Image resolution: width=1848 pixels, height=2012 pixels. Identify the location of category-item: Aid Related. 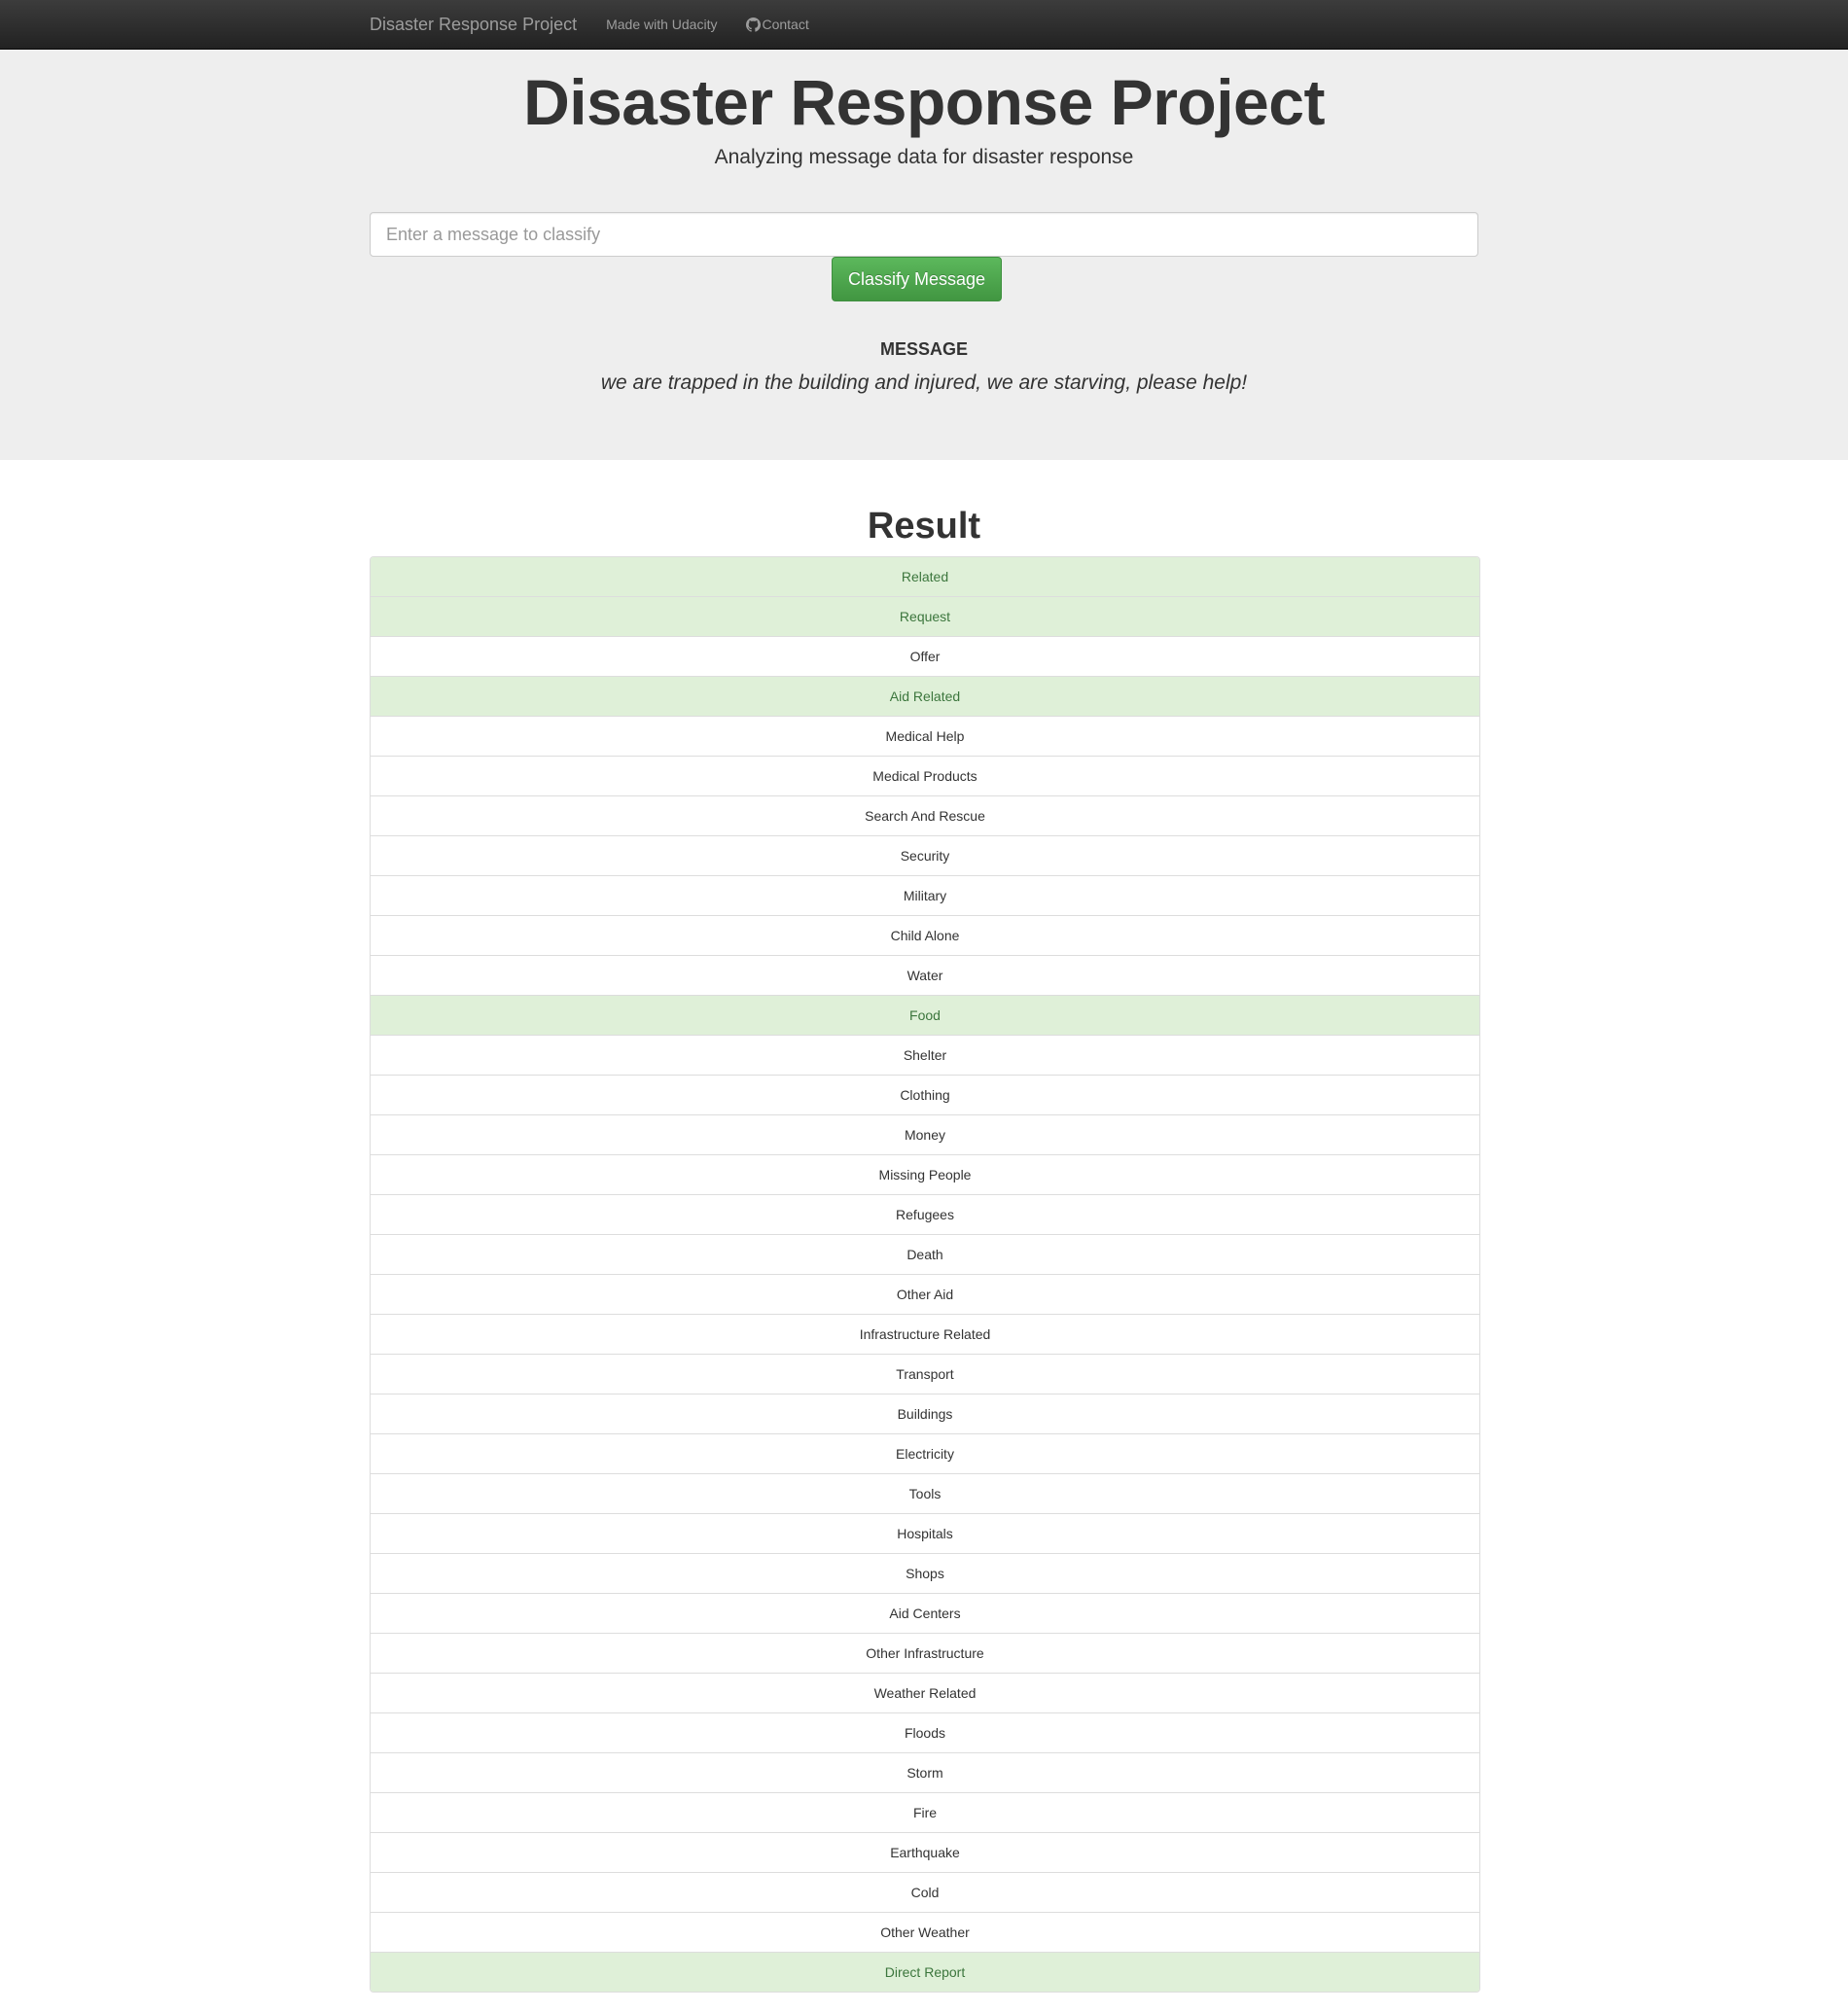
(925, 696).